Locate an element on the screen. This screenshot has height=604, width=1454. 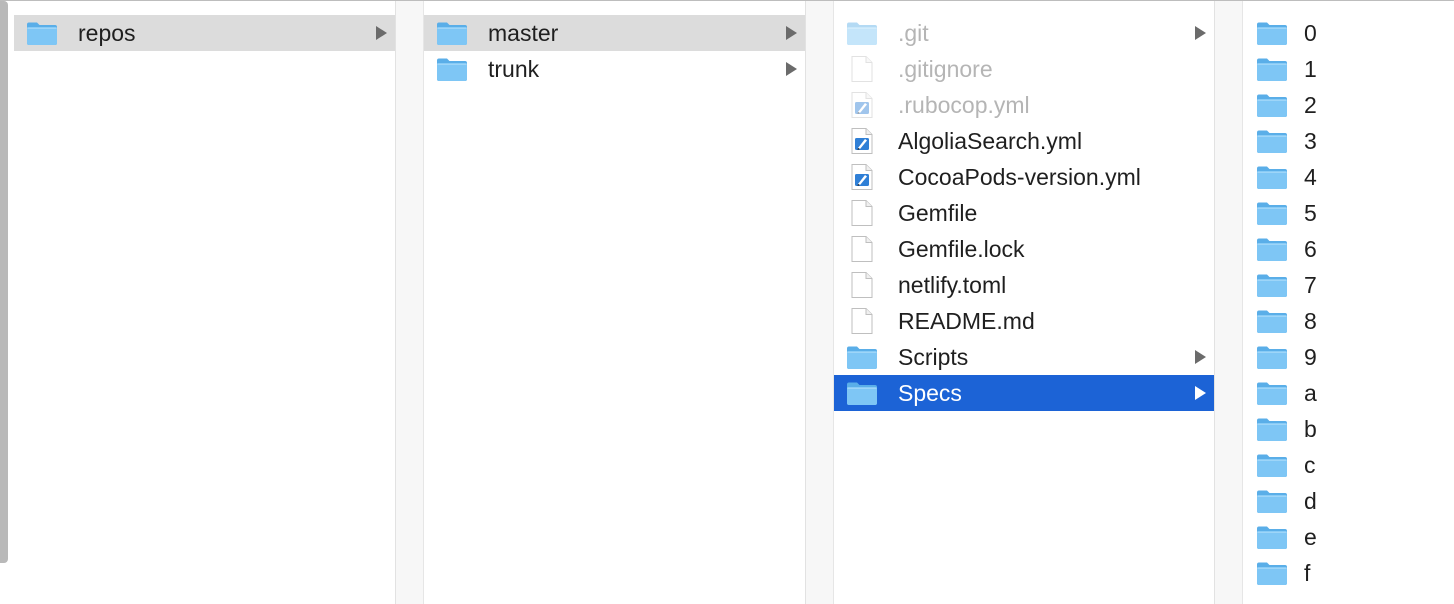
item-label: trunk is located at coordinates (514, 68).